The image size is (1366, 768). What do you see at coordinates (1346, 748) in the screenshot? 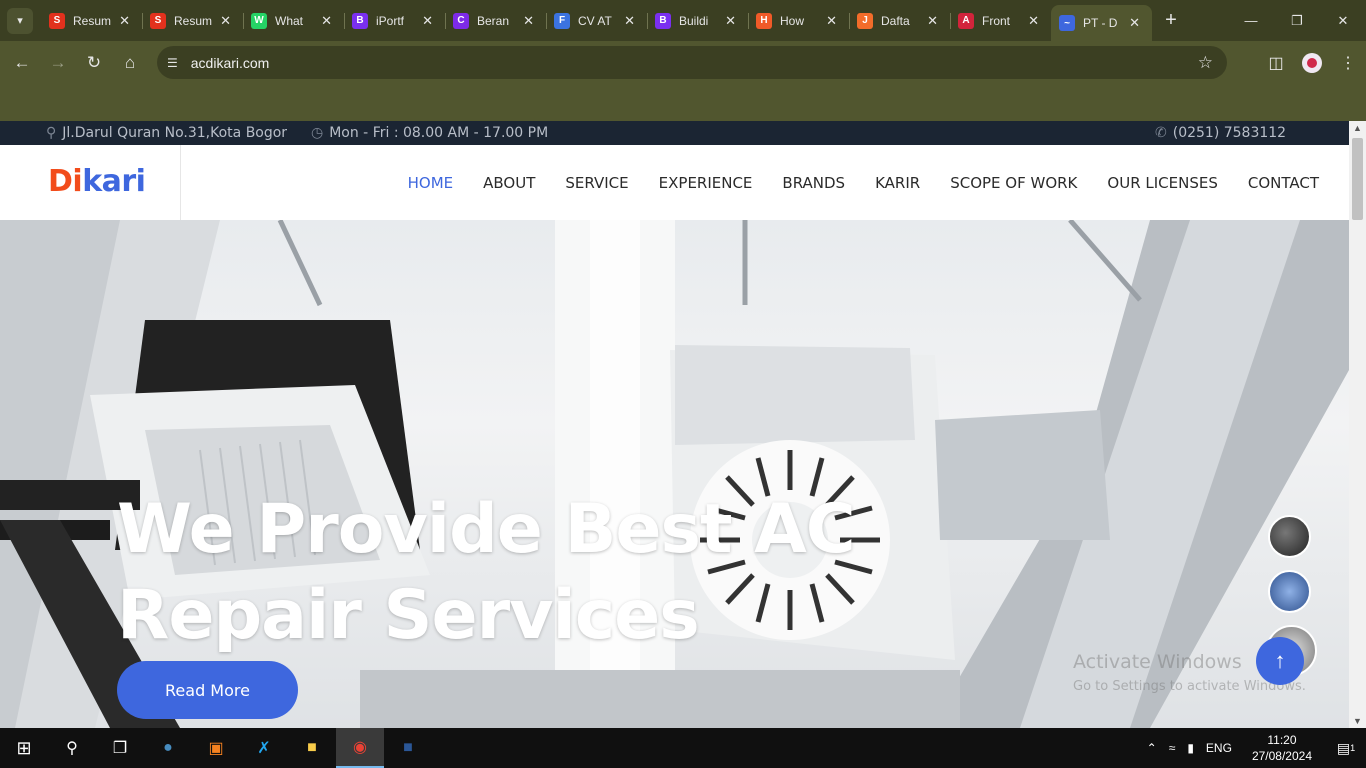
I see `notifications-icon: ▤ 1` at bounding box center [1346, 748].